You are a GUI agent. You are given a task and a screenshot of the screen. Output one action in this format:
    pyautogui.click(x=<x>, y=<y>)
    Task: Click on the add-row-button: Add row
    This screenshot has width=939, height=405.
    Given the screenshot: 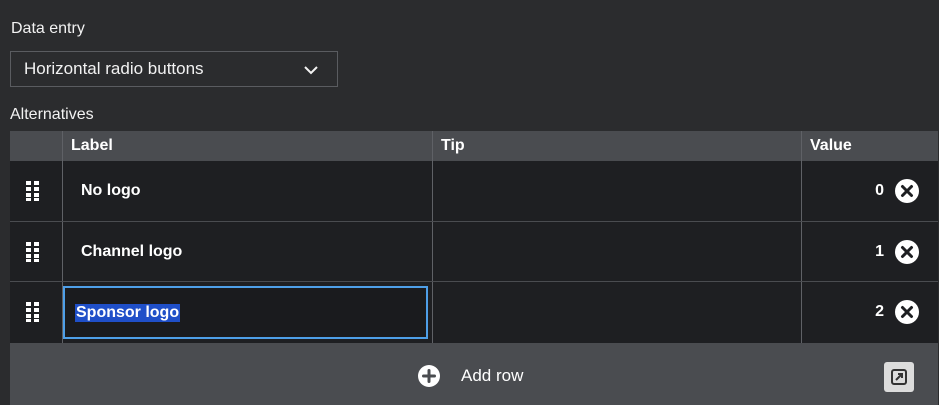 What is the action you would take?
    pyautogui.click(x=470, y=376)
    